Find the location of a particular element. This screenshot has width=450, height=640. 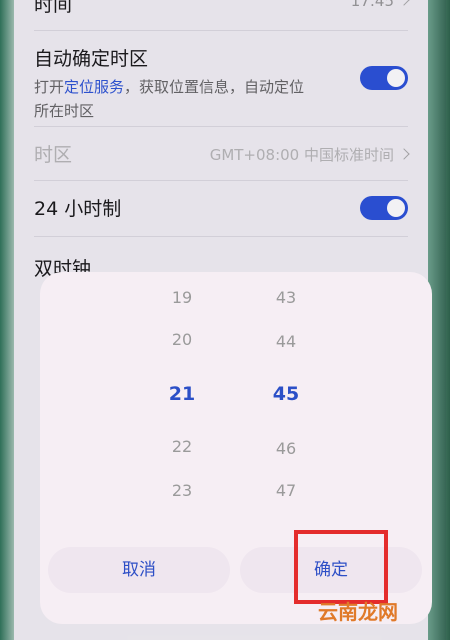

selected-minute: 45 is located at coordinates (286, 394).